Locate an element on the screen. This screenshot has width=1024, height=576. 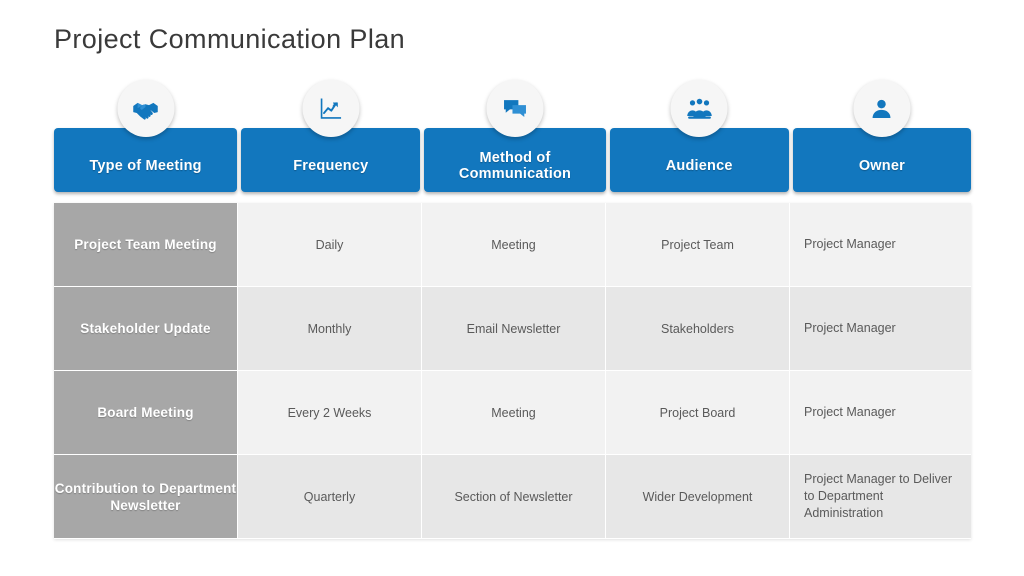
cell-type-of-meeting: Stakeholder Update is located at coordinates (146, 329).